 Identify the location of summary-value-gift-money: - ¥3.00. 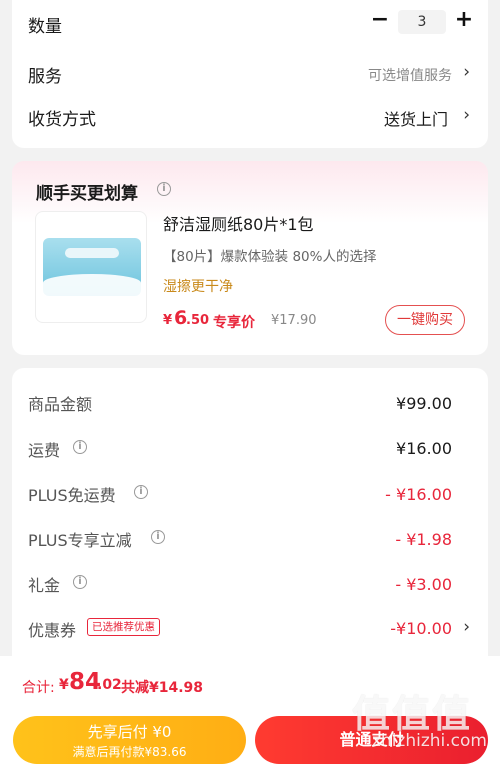
(423, 584).